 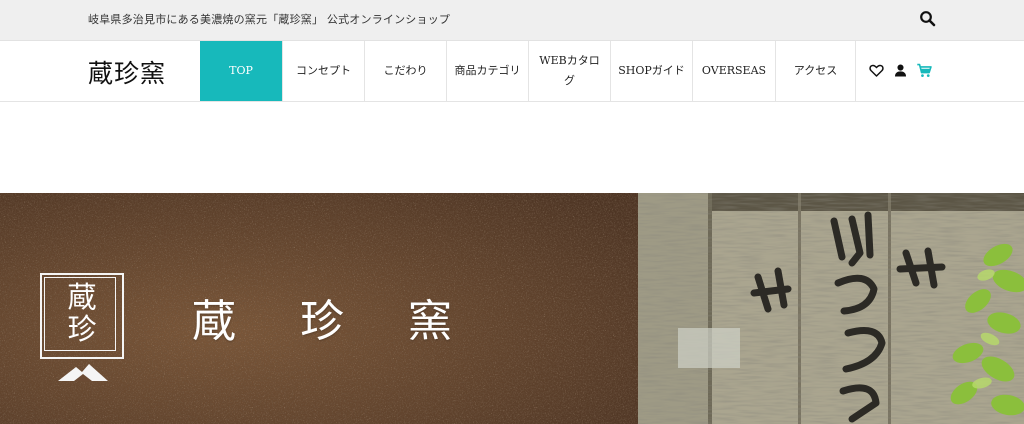 I want to click on user-icon, so click(x=900, y=70).